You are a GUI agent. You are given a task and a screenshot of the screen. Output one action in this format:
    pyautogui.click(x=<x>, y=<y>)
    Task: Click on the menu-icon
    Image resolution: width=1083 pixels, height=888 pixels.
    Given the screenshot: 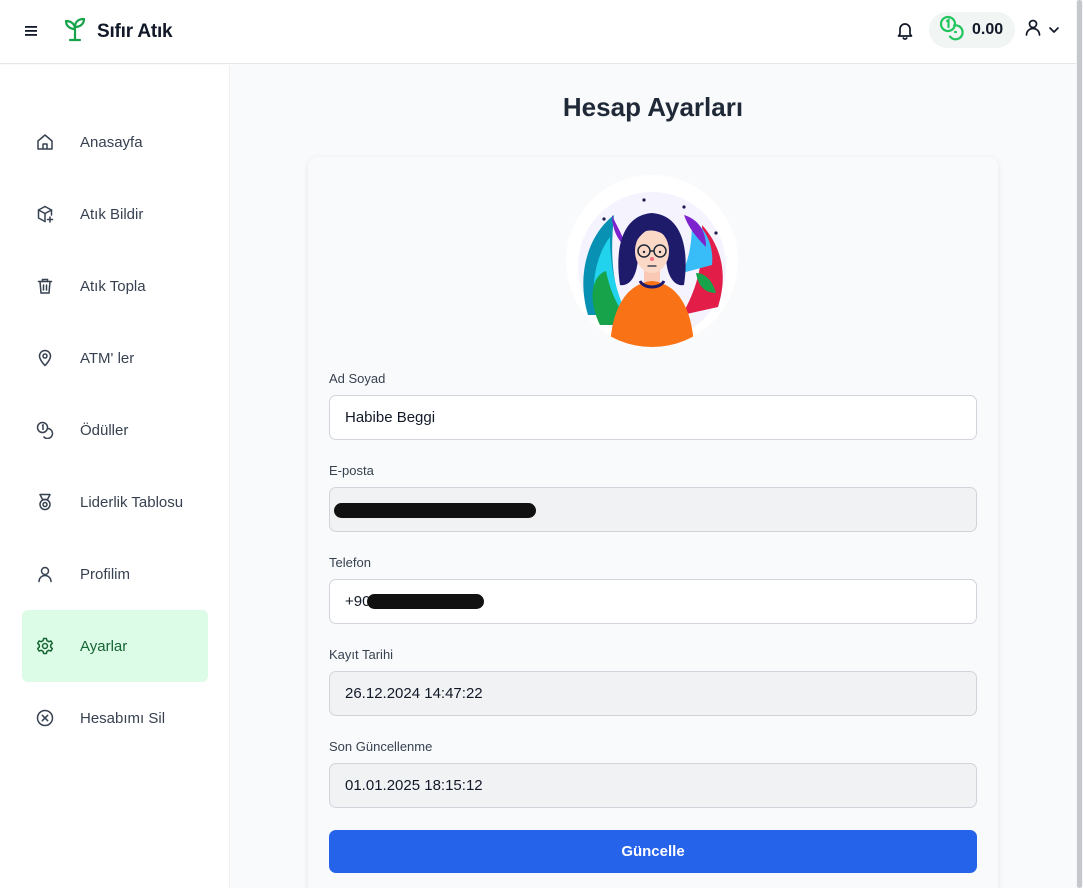 What is the action you would take?
    pyautogui.click(x=31, y=31)
    